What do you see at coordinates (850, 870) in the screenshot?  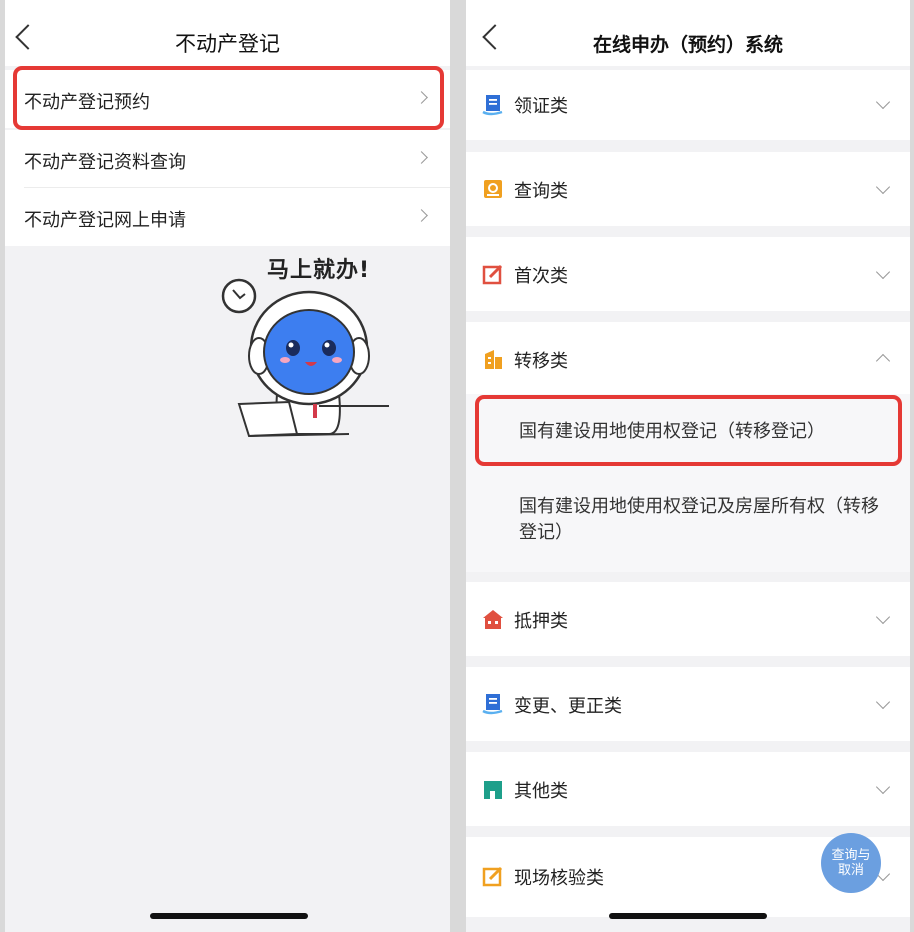 I see `fab-label-line2: 取消` at bounding box center [850, 870].